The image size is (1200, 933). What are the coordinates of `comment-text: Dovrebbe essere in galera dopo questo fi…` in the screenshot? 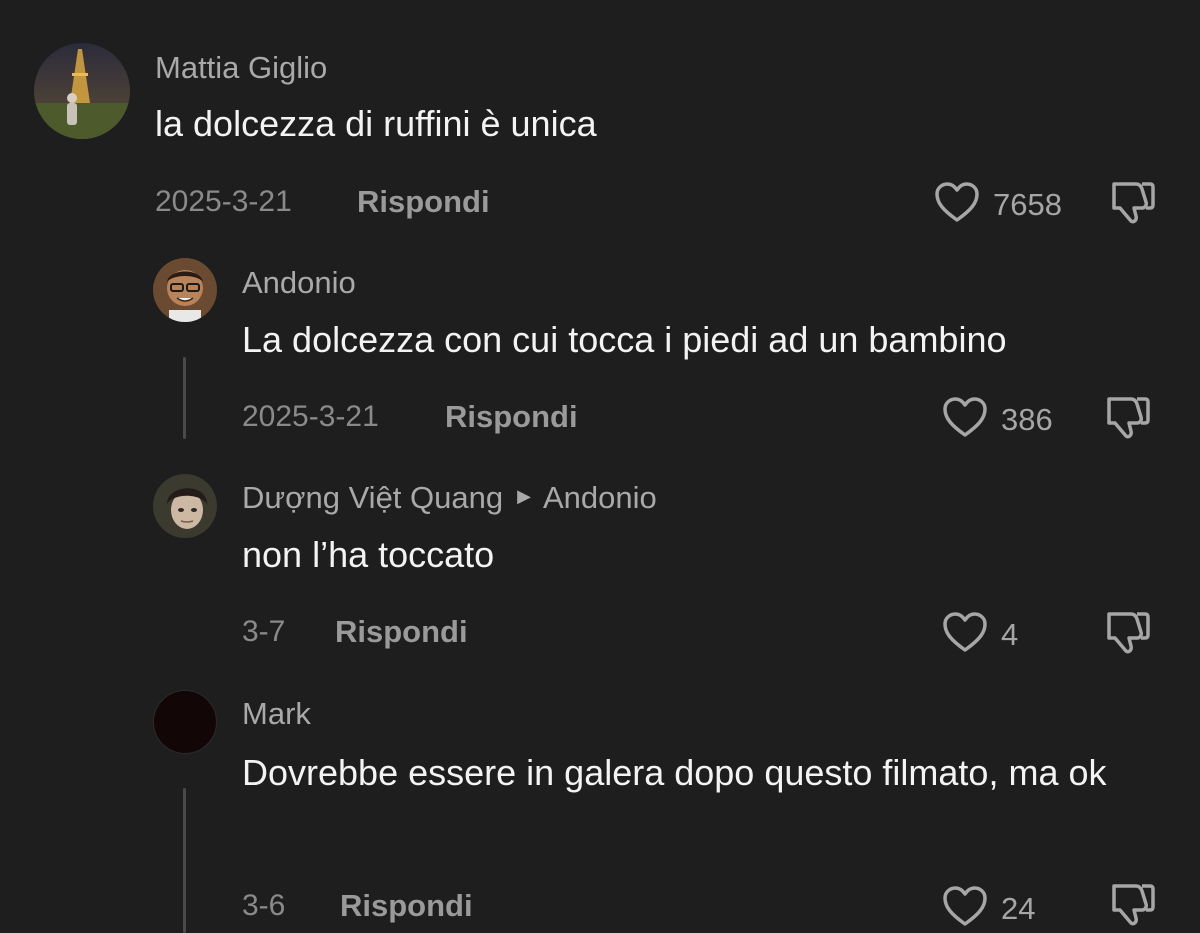 It's located at (674, 772).